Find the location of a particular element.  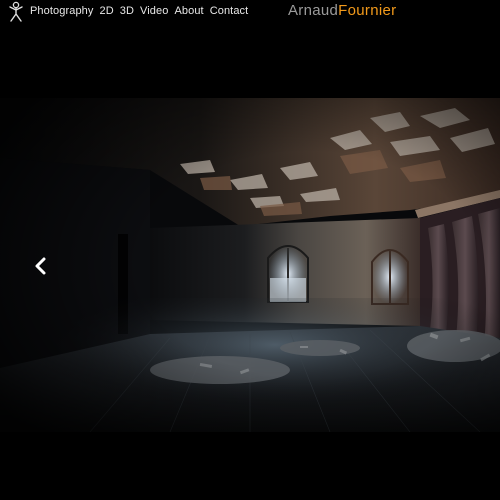

figure-logo-icon is located at coordinates (16, 12).